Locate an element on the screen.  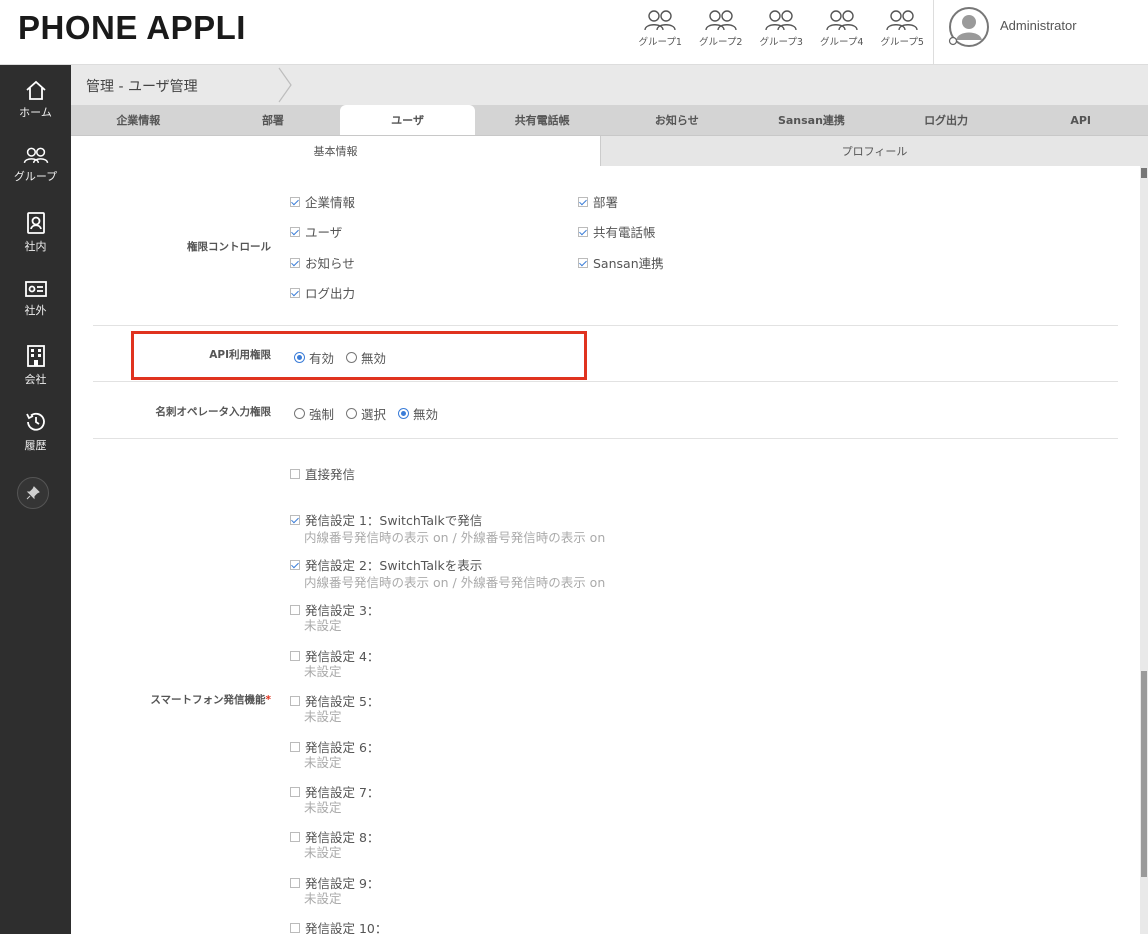
sidebar-item-label: 会社 is located at coordinates (35, 379).